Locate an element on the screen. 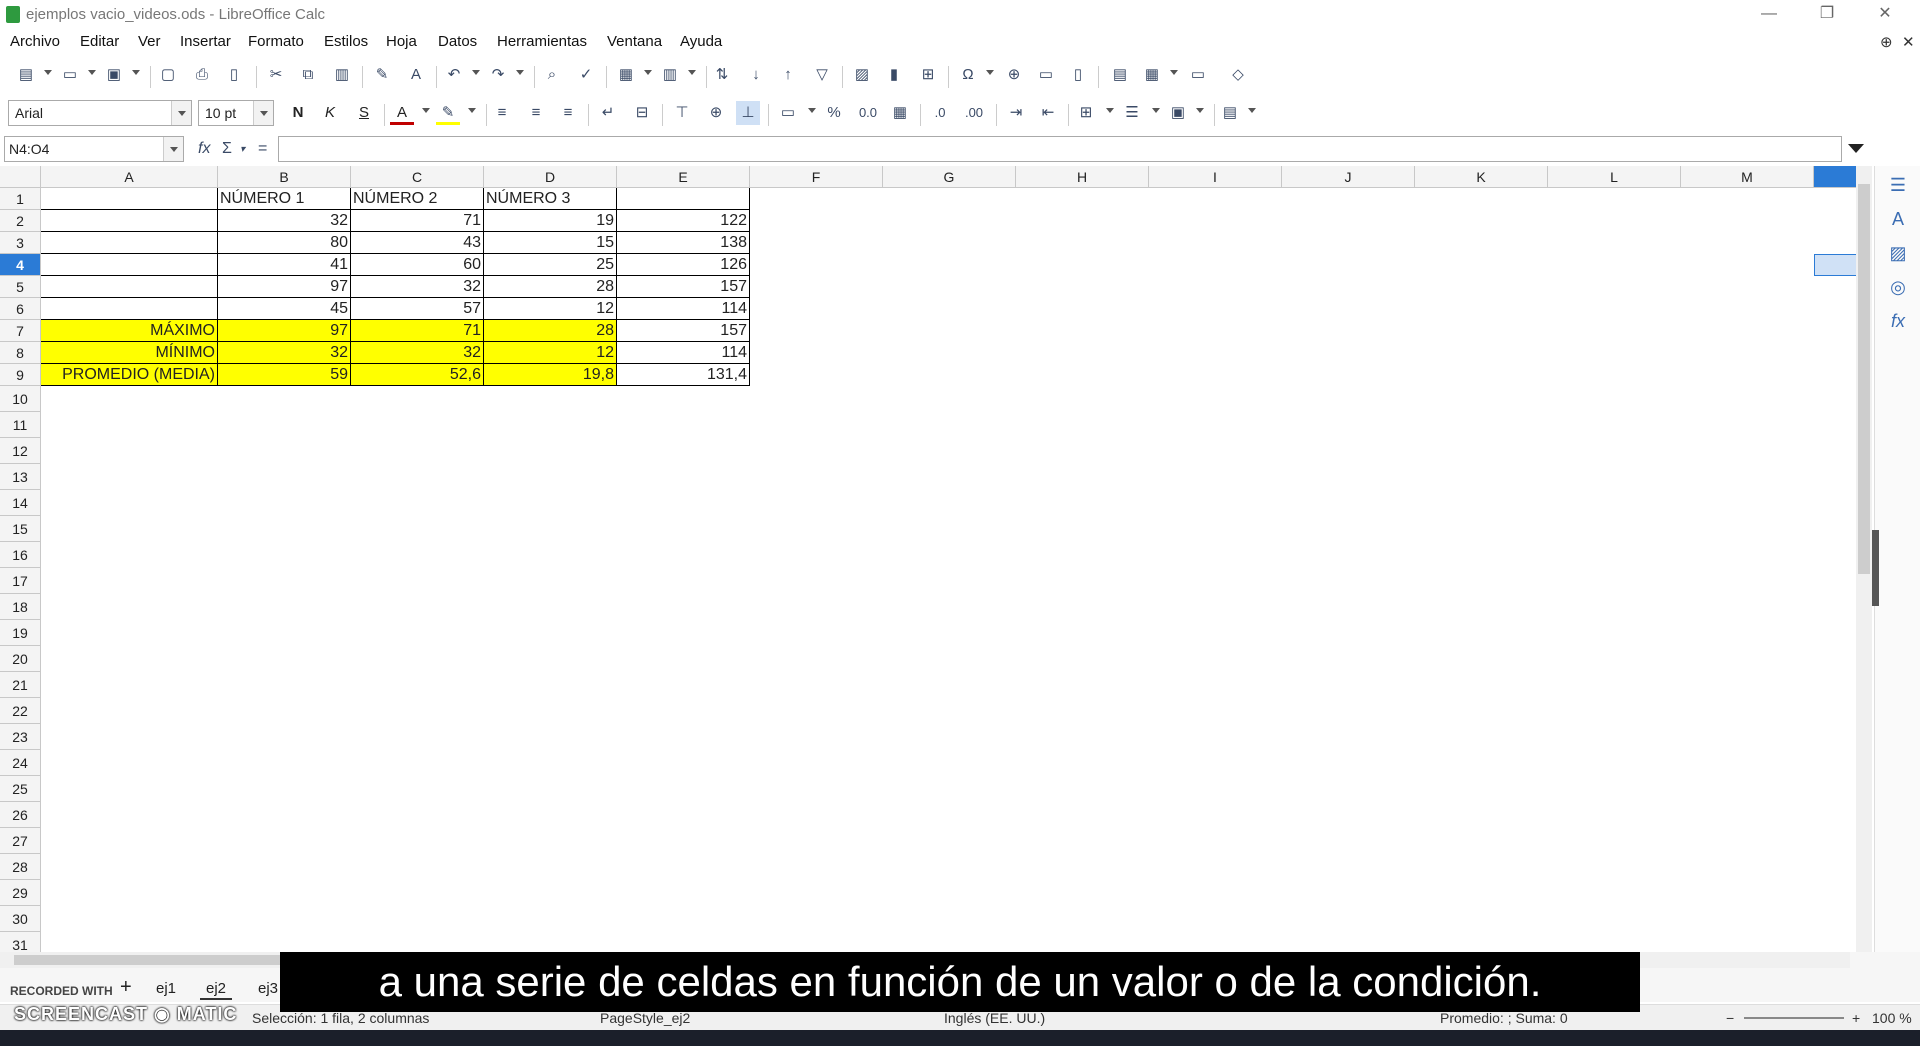 The height and width of the screenshot is (1046, 1920). menu-insertar: Insertar is located at coordinates (205, 41).